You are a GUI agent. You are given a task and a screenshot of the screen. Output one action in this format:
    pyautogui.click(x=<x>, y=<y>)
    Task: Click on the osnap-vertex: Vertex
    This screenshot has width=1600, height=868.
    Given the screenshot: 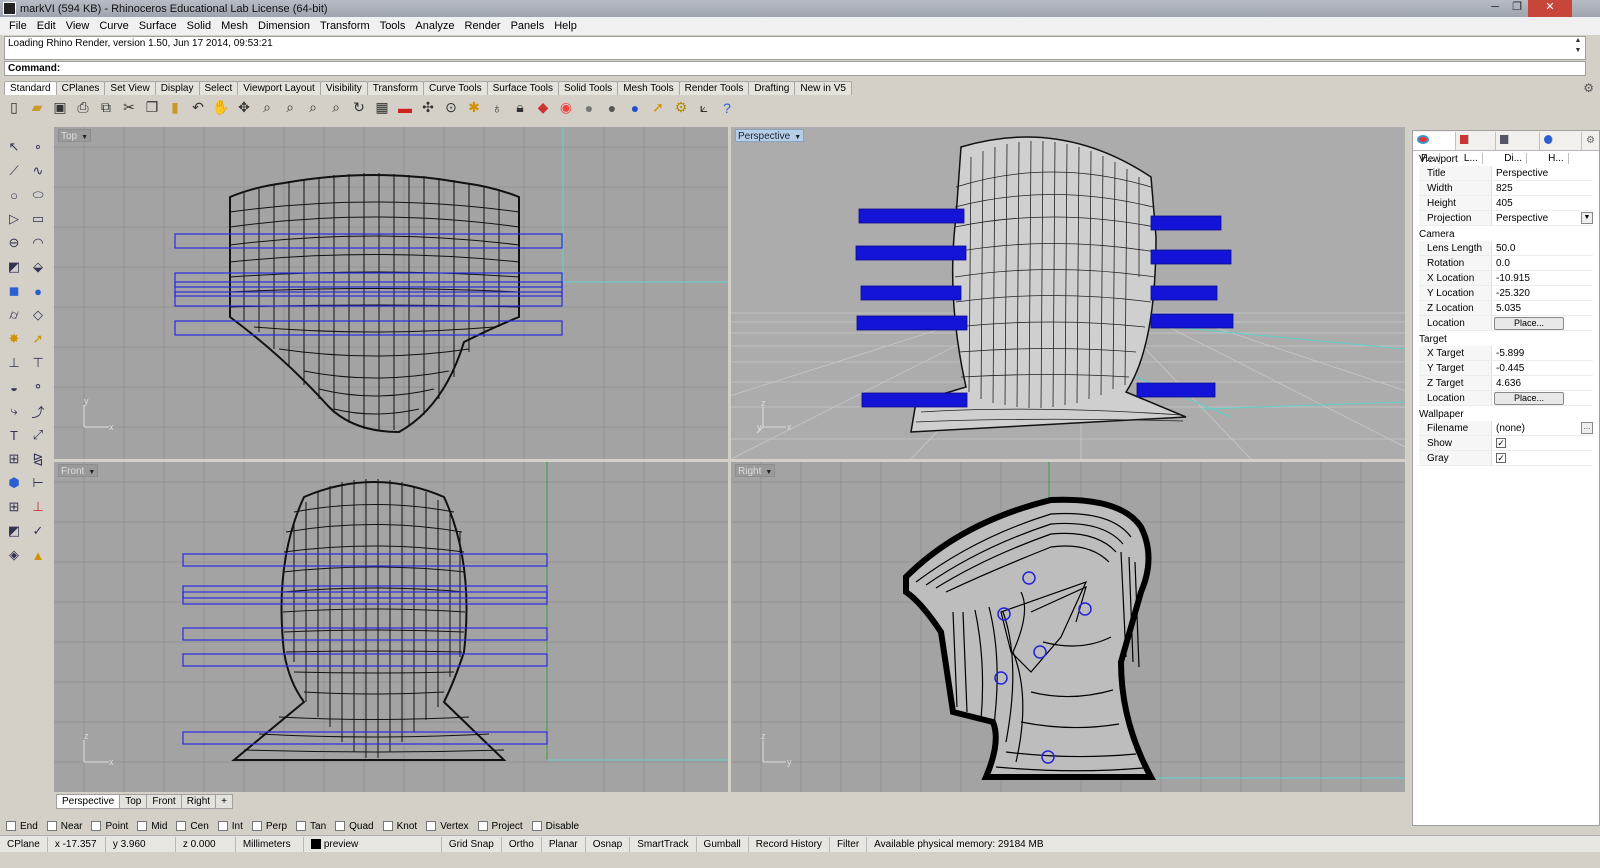 What is the action you would take?
    pyautogui.click(x=447, y=826)
    